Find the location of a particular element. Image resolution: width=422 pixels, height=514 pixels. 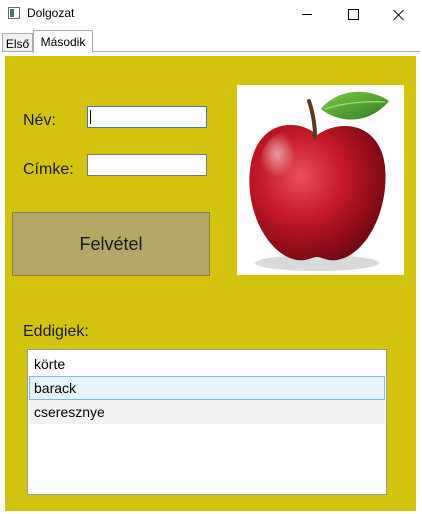

text-caret is located at coordinates (90, 117).